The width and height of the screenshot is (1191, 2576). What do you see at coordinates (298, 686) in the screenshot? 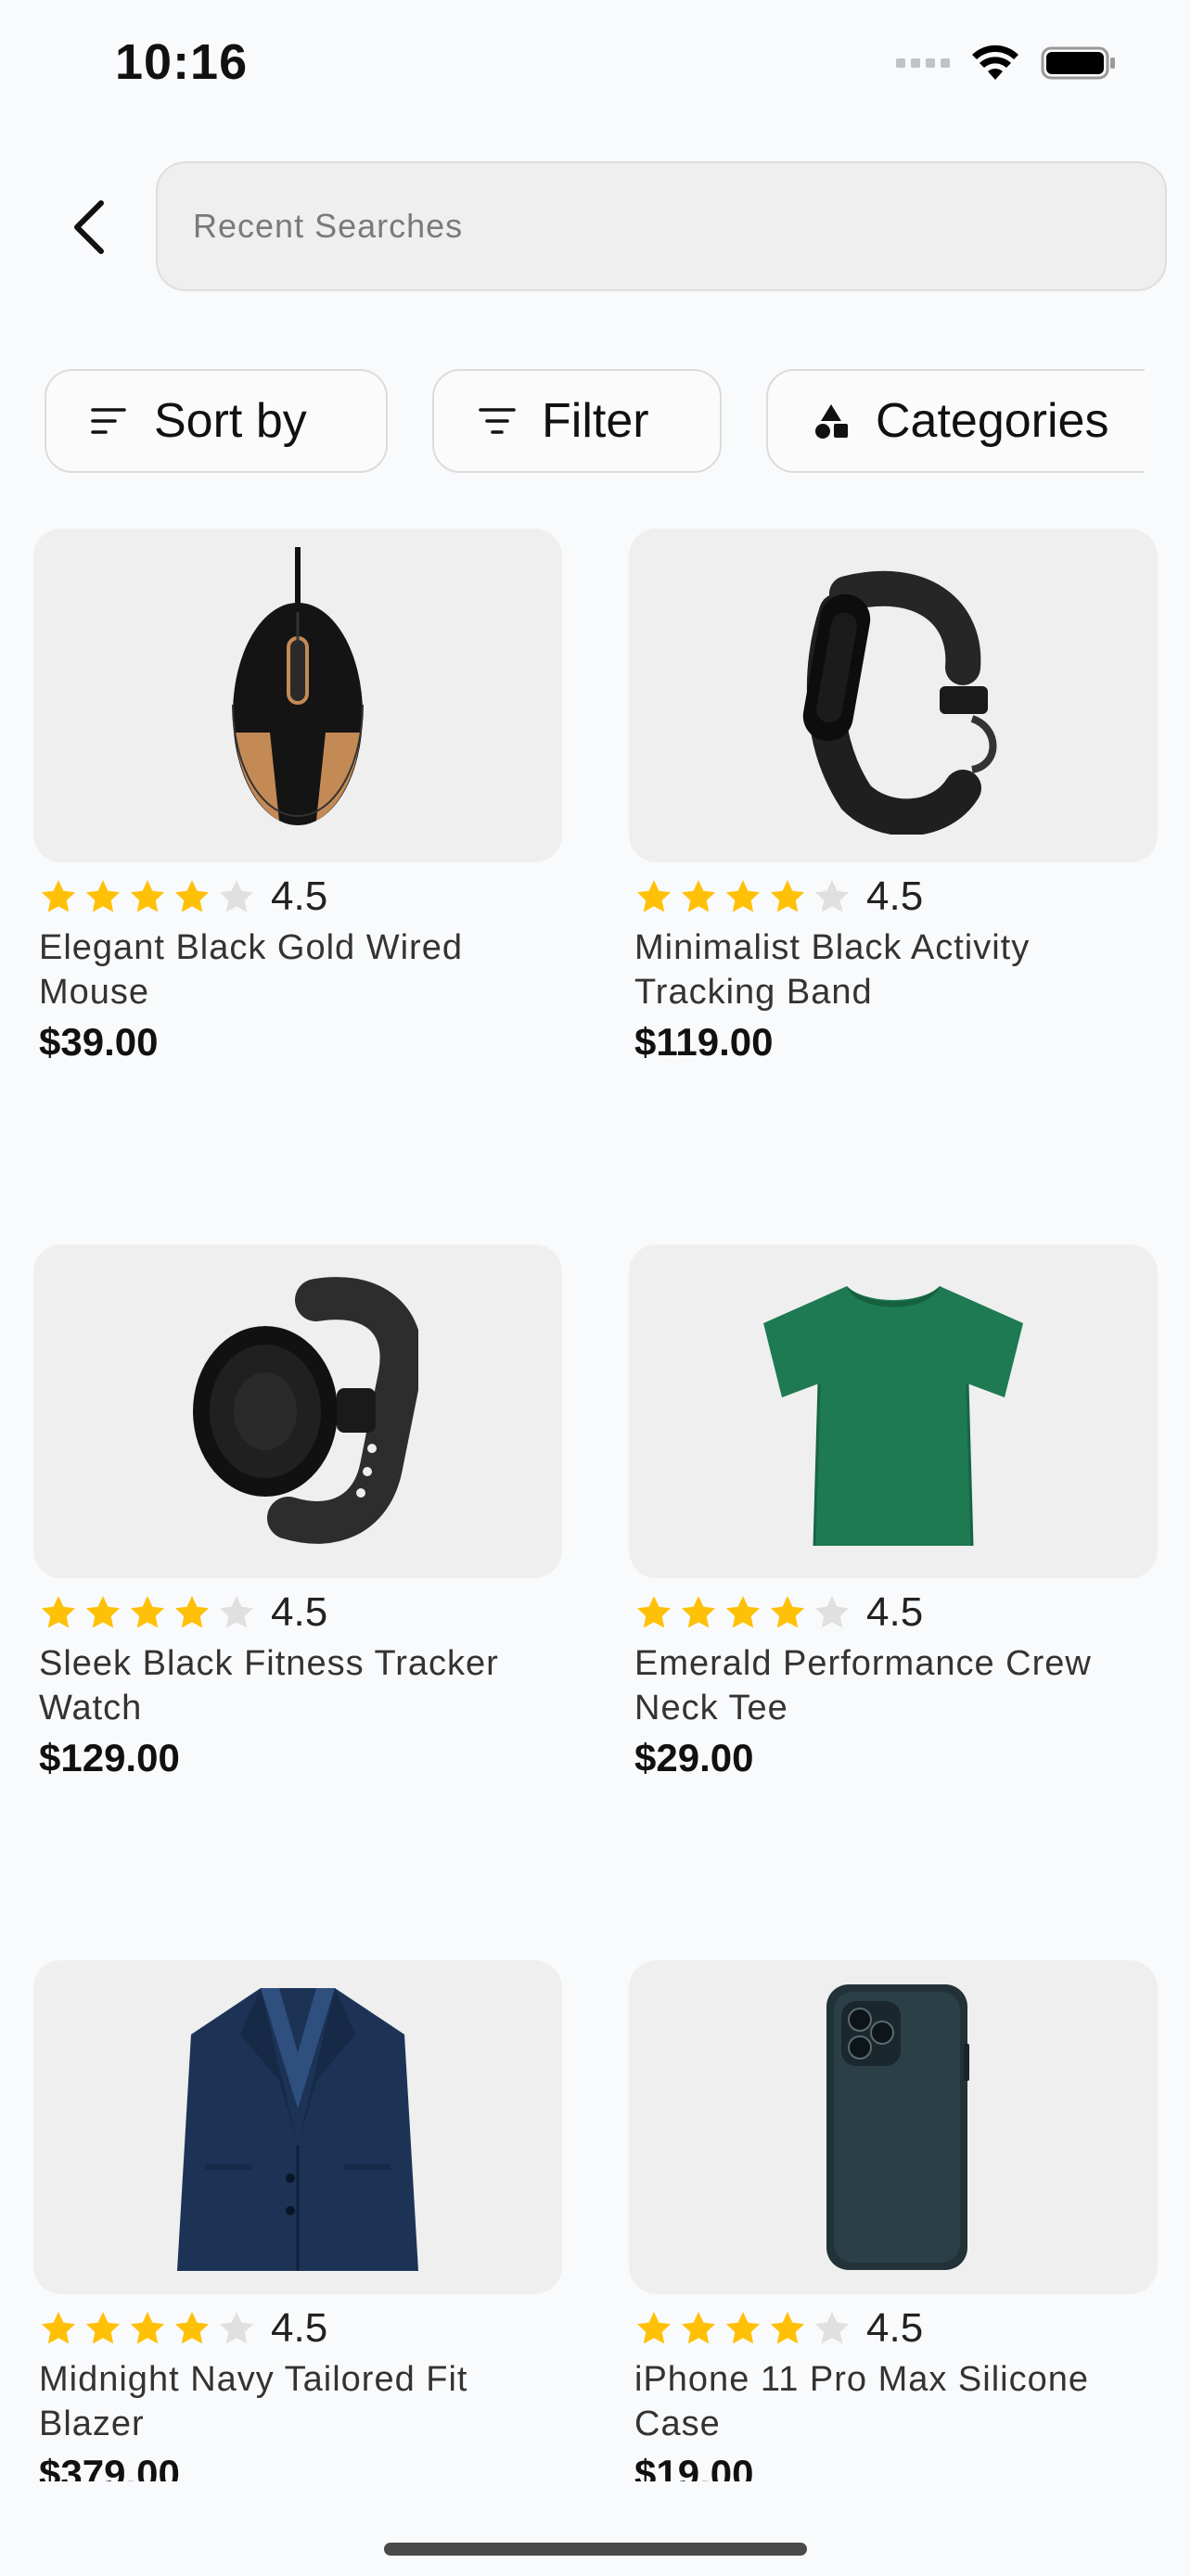
I see `mouse-image` at bounding box center [298, 686].